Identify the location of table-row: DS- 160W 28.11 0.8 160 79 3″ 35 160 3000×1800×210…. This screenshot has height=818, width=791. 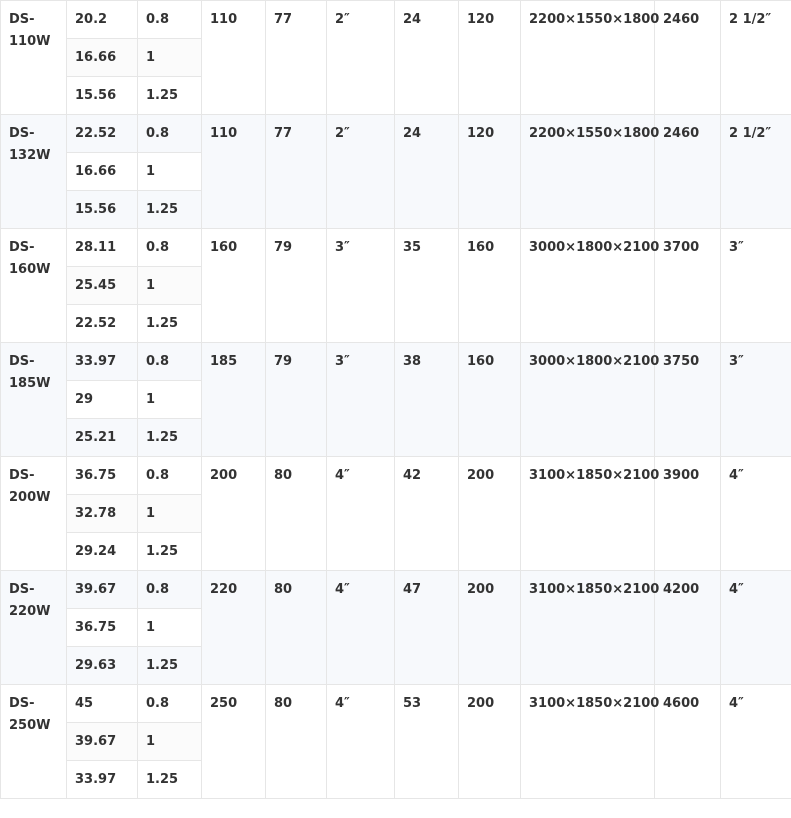
(395, 285).